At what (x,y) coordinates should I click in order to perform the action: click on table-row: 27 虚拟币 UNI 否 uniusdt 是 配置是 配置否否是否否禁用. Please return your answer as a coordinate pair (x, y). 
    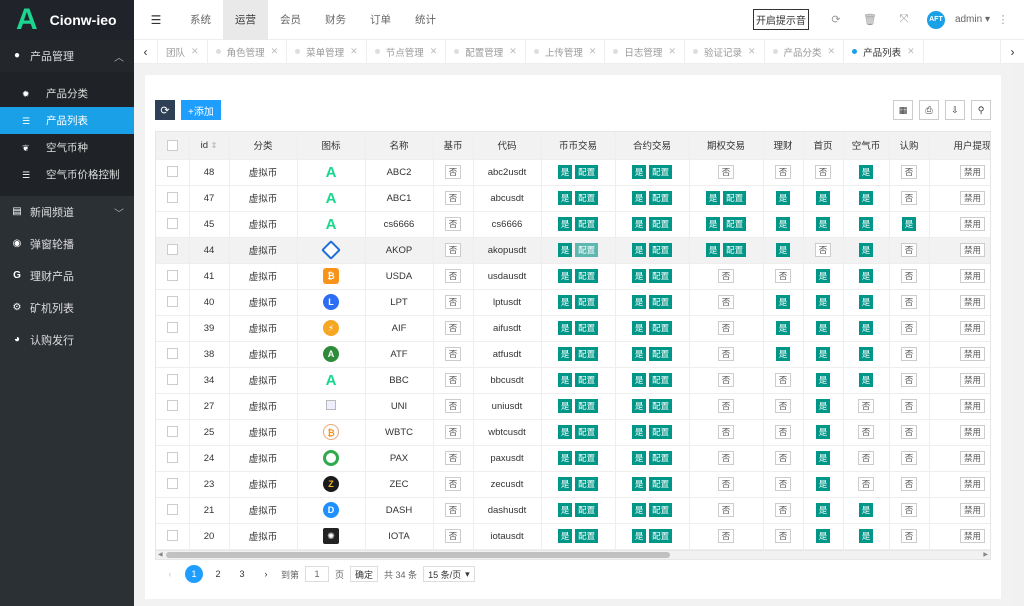
    Looking at the image, I should click on (573, 406).